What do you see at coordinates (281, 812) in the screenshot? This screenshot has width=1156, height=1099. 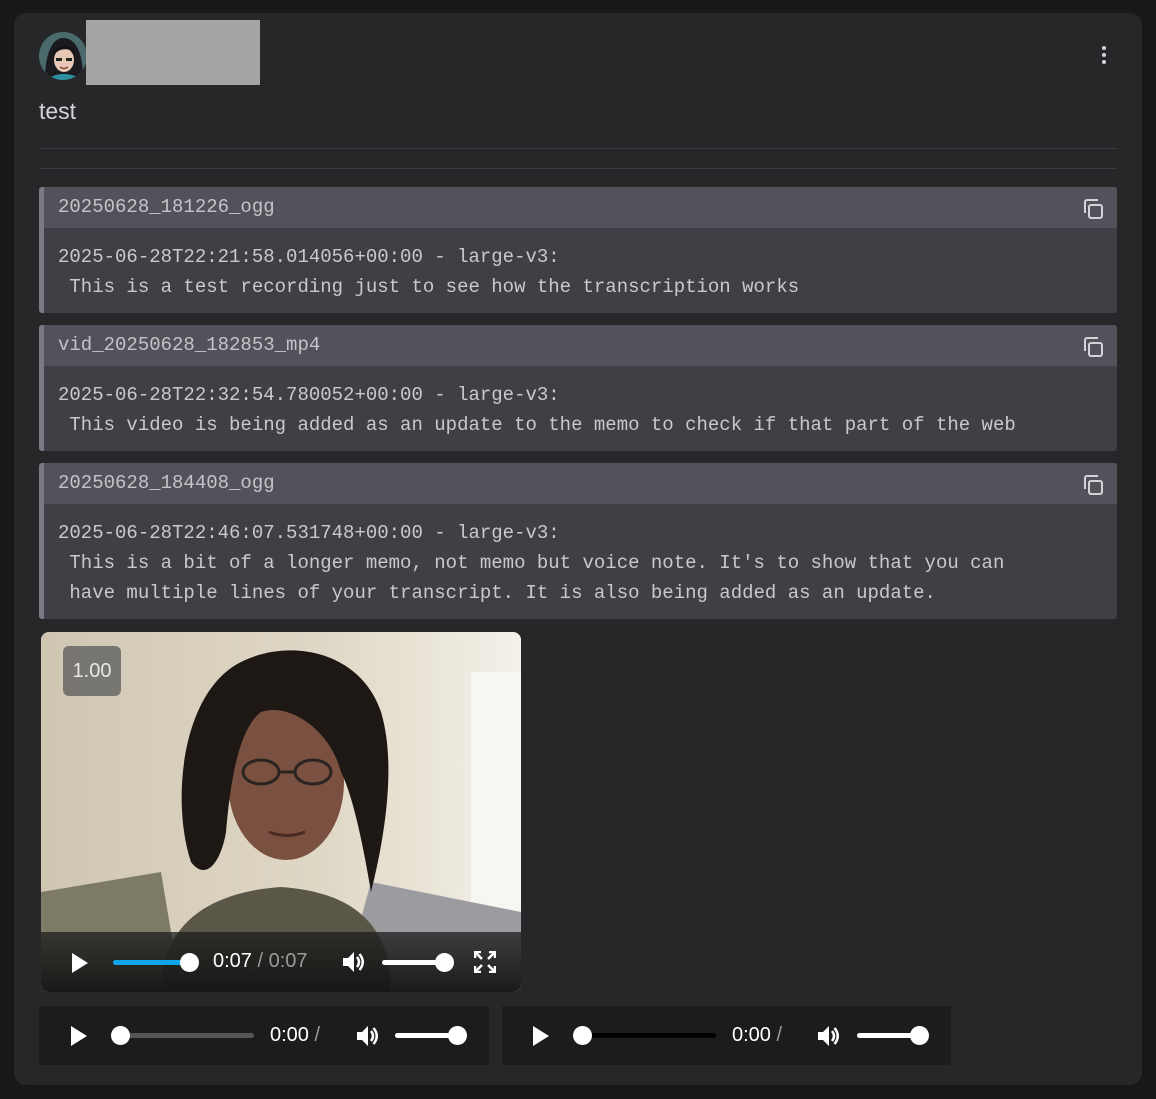 I see `video-player: 1.00 0:07 / 0:07` at bounding box center [281, 812].